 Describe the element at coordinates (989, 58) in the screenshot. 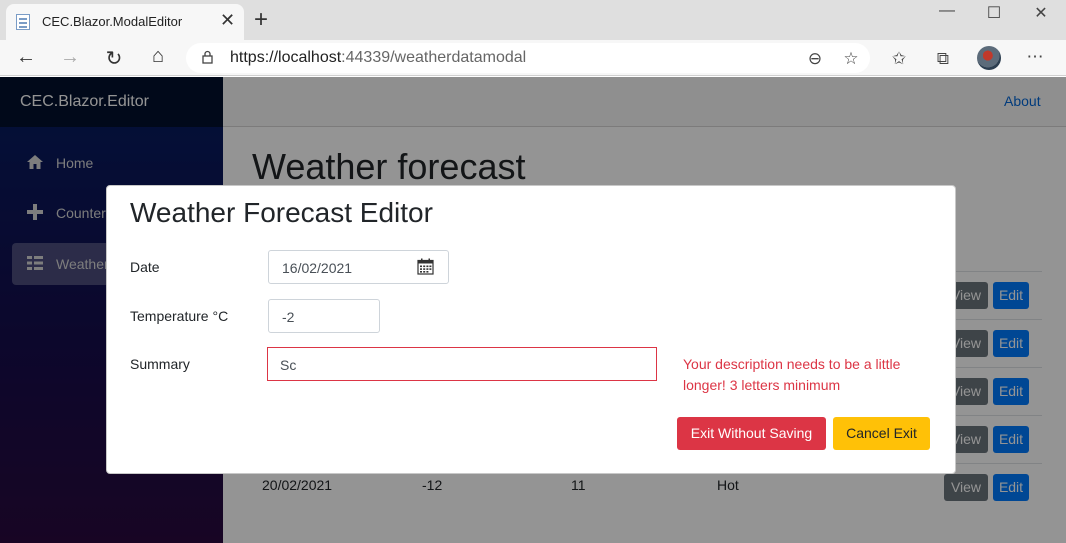

I see `profile-avatar` at that location.